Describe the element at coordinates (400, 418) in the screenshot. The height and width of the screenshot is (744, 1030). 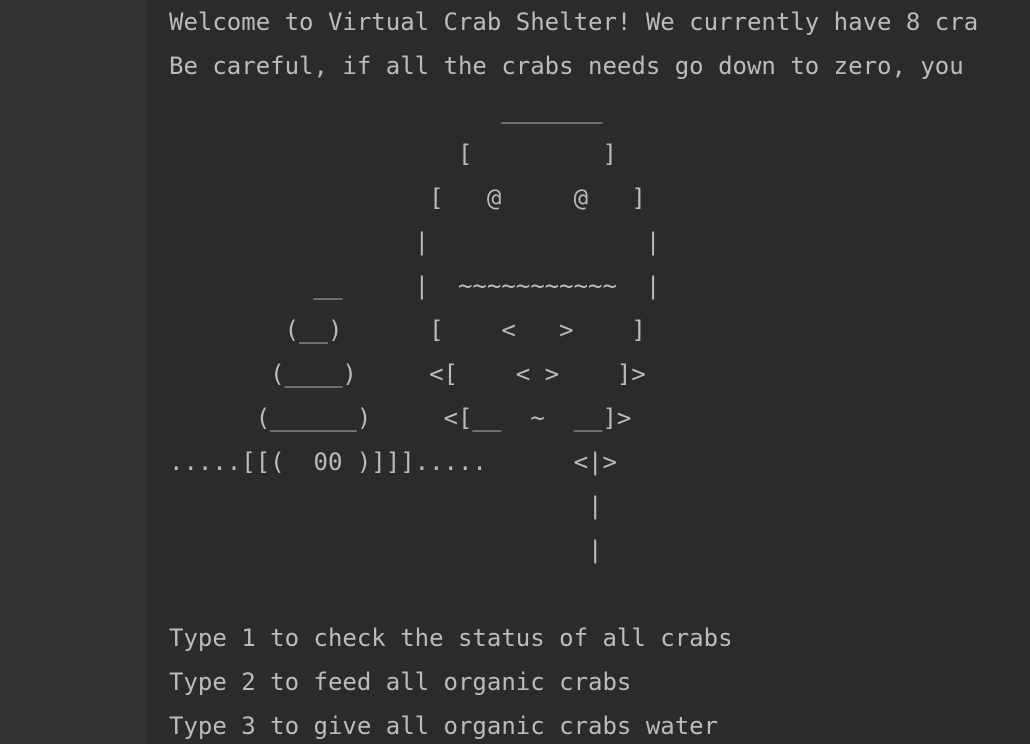
I see `ascii-art-line: (______) <[__ ~ __]>` at that location.